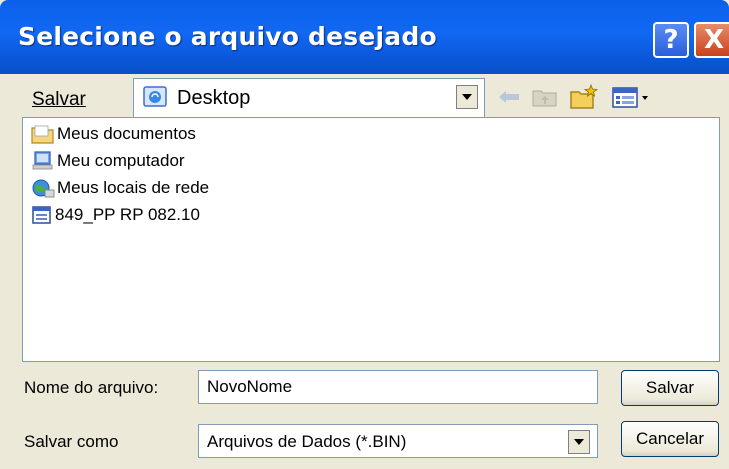 This screenshot has height=469, width=729. I want to click on list-item-label: Meus locais de rede, so click(133, 187).